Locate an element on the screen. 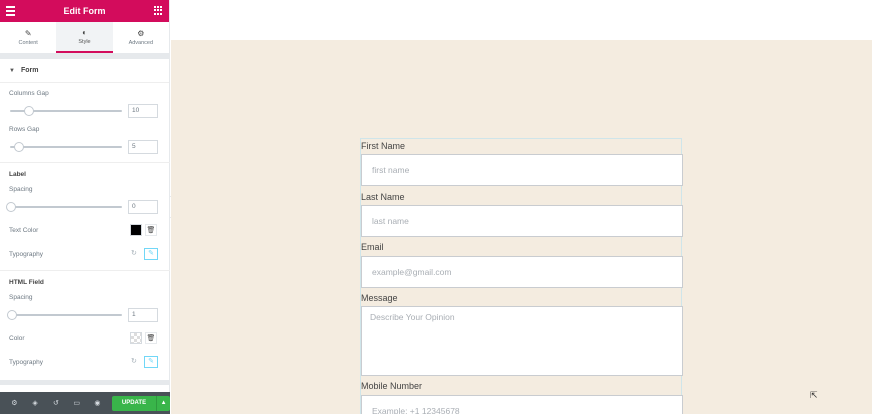  preview-top-area is located at coordinates (521, 20).